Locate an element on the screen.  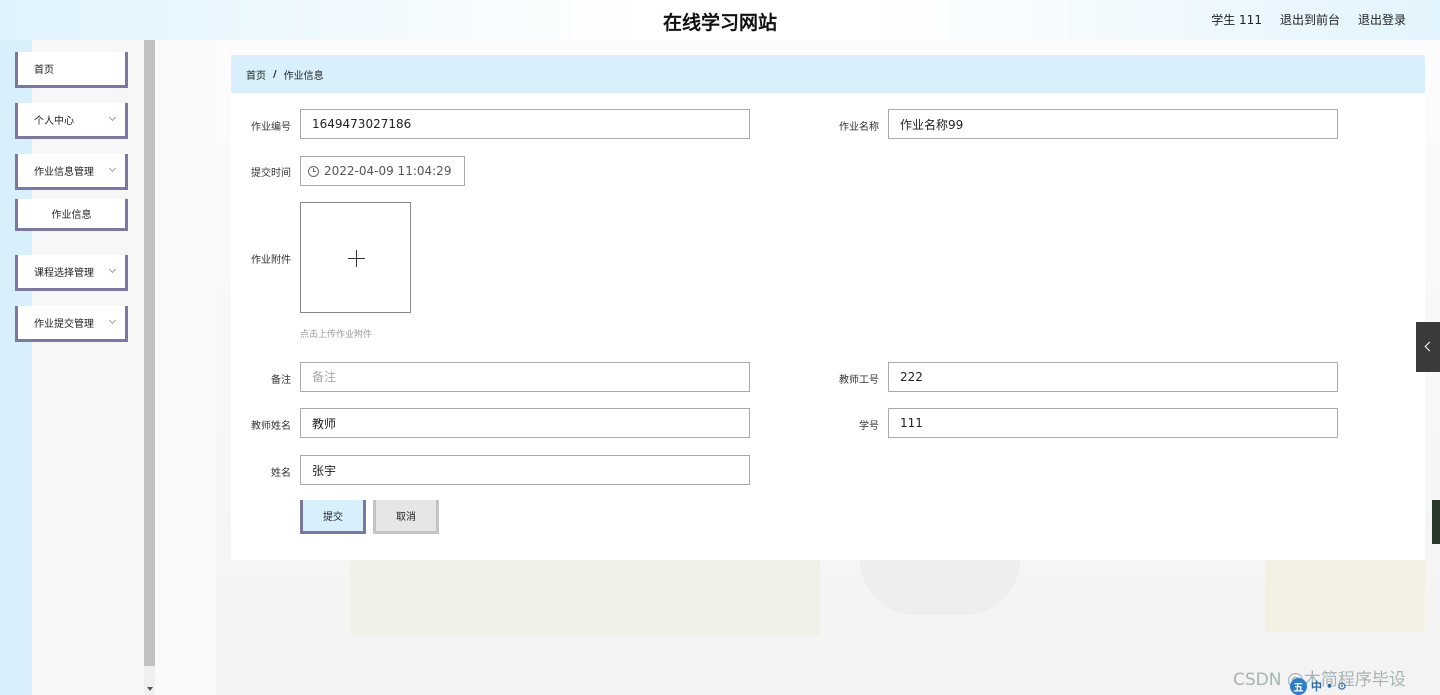
ime-logo-icon: 五 is located at coordinates (1298, 686).